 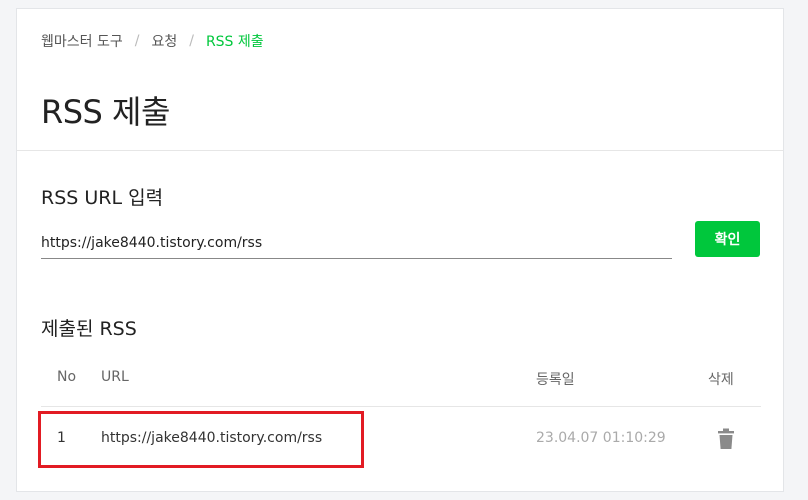 I want to click on rss-url-input, so click(x=356, y=243).